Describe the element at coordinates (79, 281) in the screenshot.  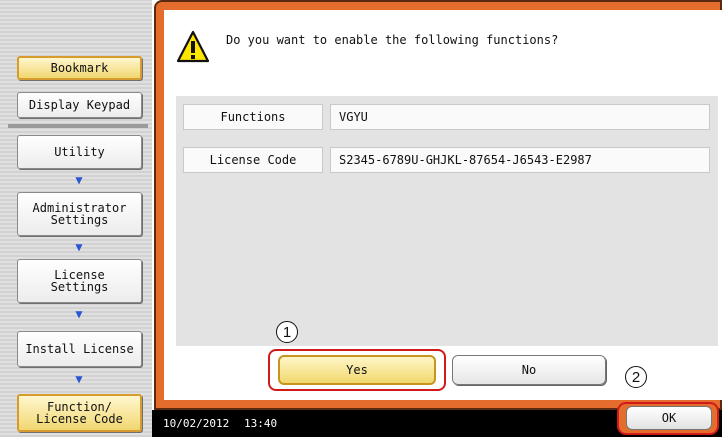
I see `license-settings-button: License Settings` at that location.